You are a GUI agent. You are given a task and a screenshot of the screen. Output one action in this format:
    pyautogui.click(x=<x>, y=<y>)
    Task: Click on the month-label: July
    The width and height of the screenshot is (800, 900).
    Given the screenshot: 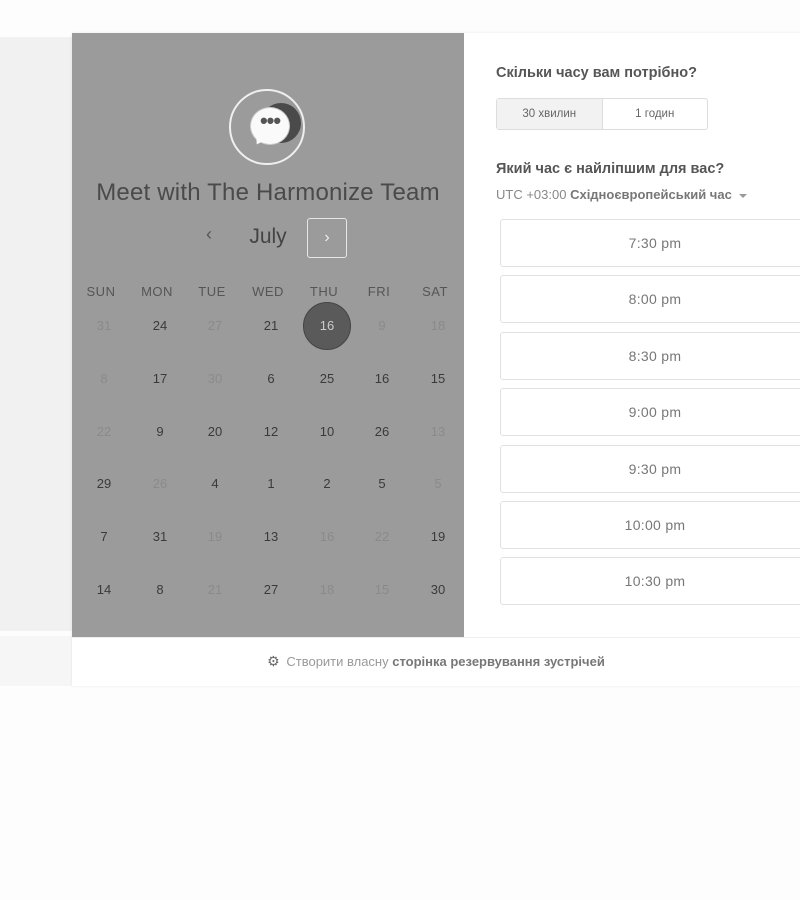 What is the action you would take?
    pyautogui.click(x=268, y=236)
    